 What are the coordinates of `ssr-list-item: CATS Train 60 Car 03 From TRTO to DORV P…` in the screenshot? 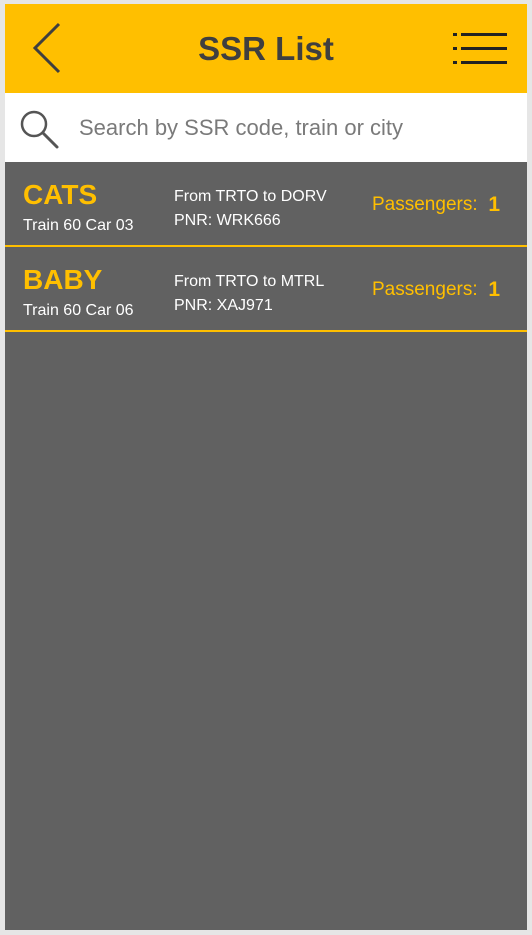 It's located at (266, 204).